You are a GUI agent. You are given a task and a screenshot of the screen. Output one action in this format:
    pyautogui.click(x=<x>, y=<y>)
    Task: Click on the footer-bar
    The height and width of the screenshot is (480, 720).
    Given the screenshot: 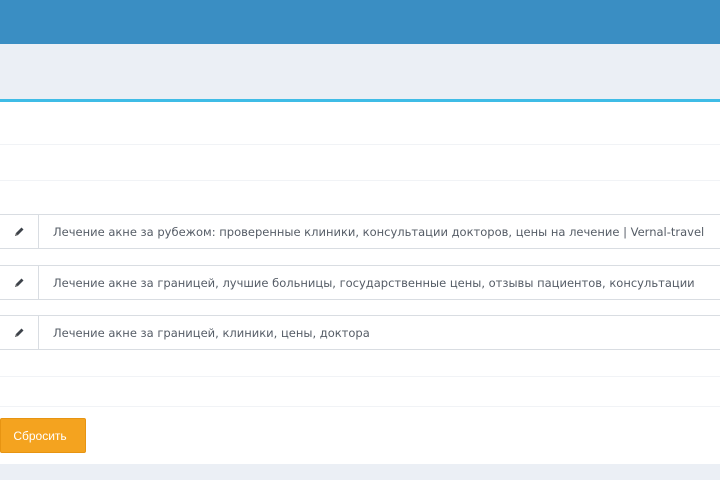 What is the action you would take?
    pyautogui.click(x=360, y=472)
    